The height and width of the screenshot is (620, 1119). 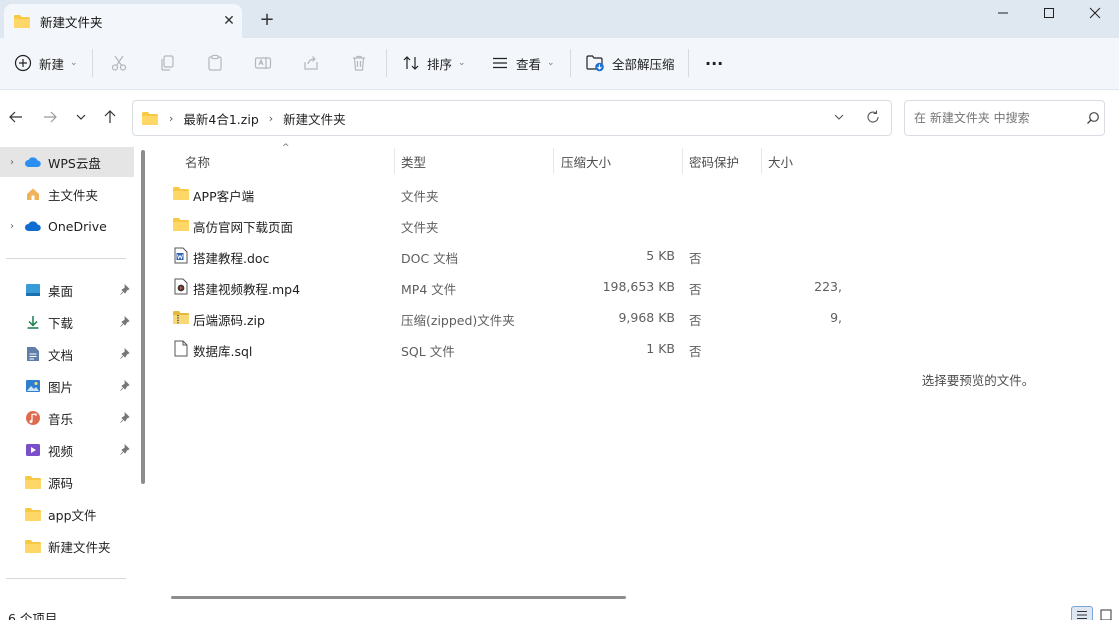 I want to click on minimize-icon, so click(x=1003, y=13).